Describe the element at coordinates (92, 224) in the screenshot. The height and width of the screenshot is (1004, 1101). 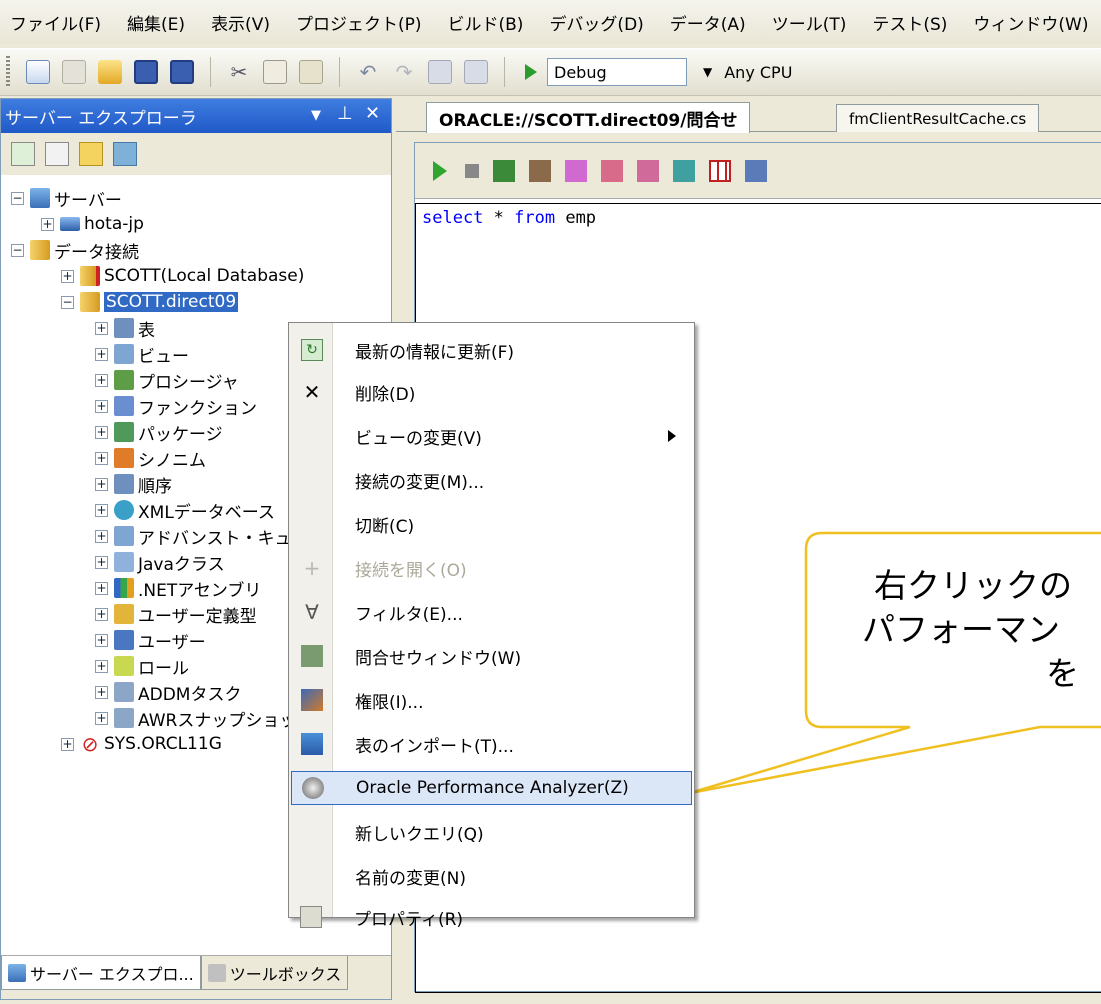
I see `tree-node-host: + hota-jp` at that location.